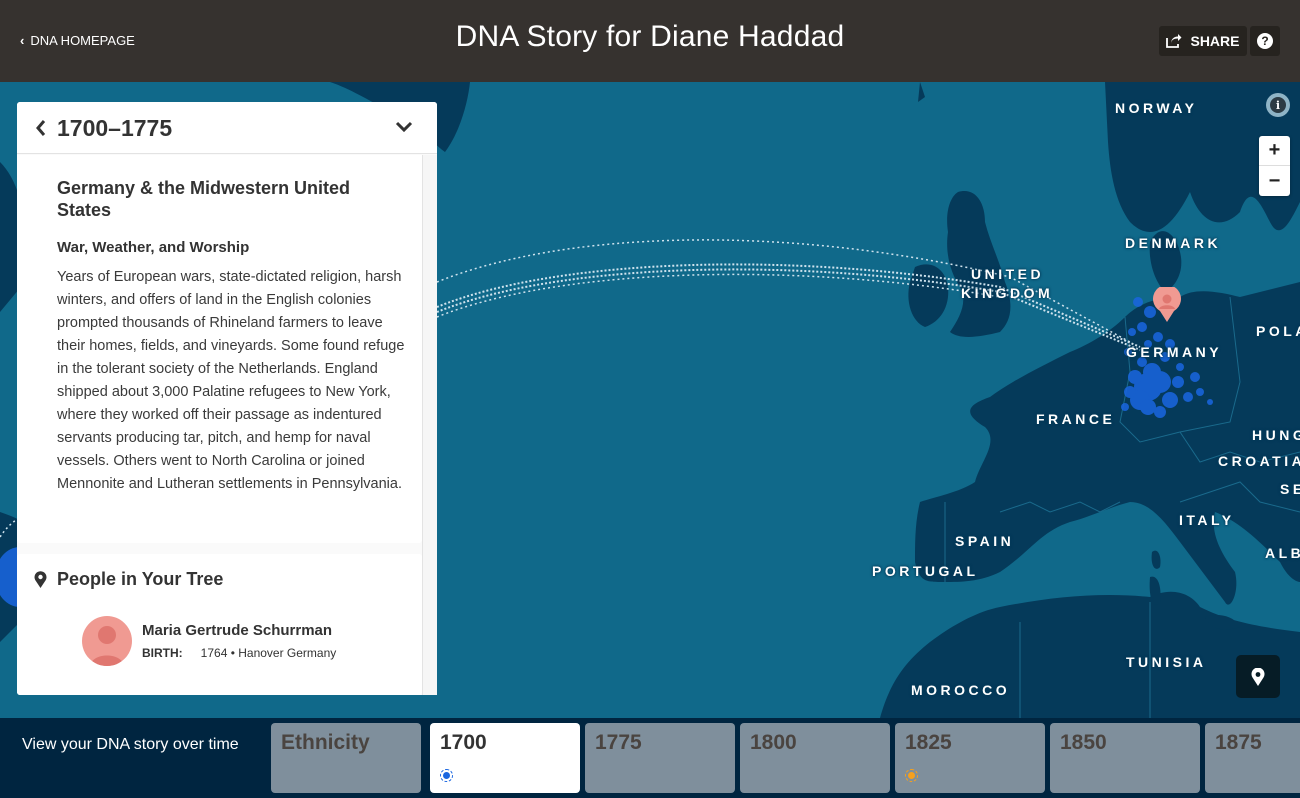  What do you see at coordinates (1083, 742) in the screenshot?
I see `timeline-item-label: 1850` at bounding box center [1083, 742].